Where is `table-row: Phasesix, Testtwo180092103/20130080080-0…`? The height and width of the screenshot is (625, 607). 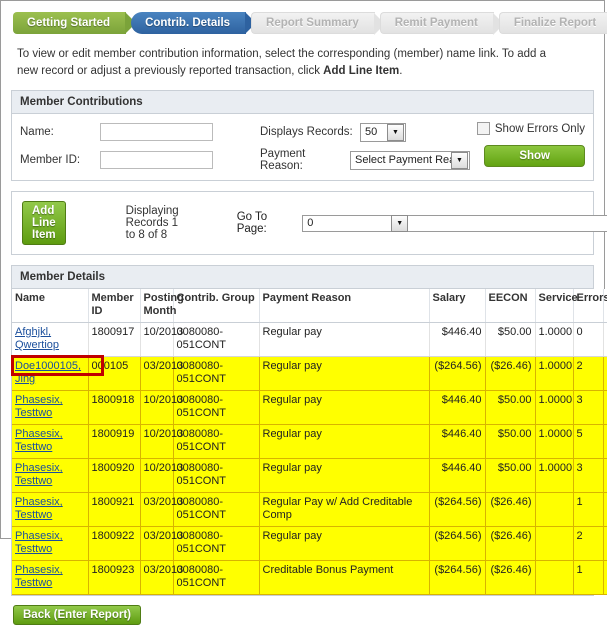
table-row: Phasesix, Testtwo180092103/20130080080-0… is located at coordinates (309, 510).